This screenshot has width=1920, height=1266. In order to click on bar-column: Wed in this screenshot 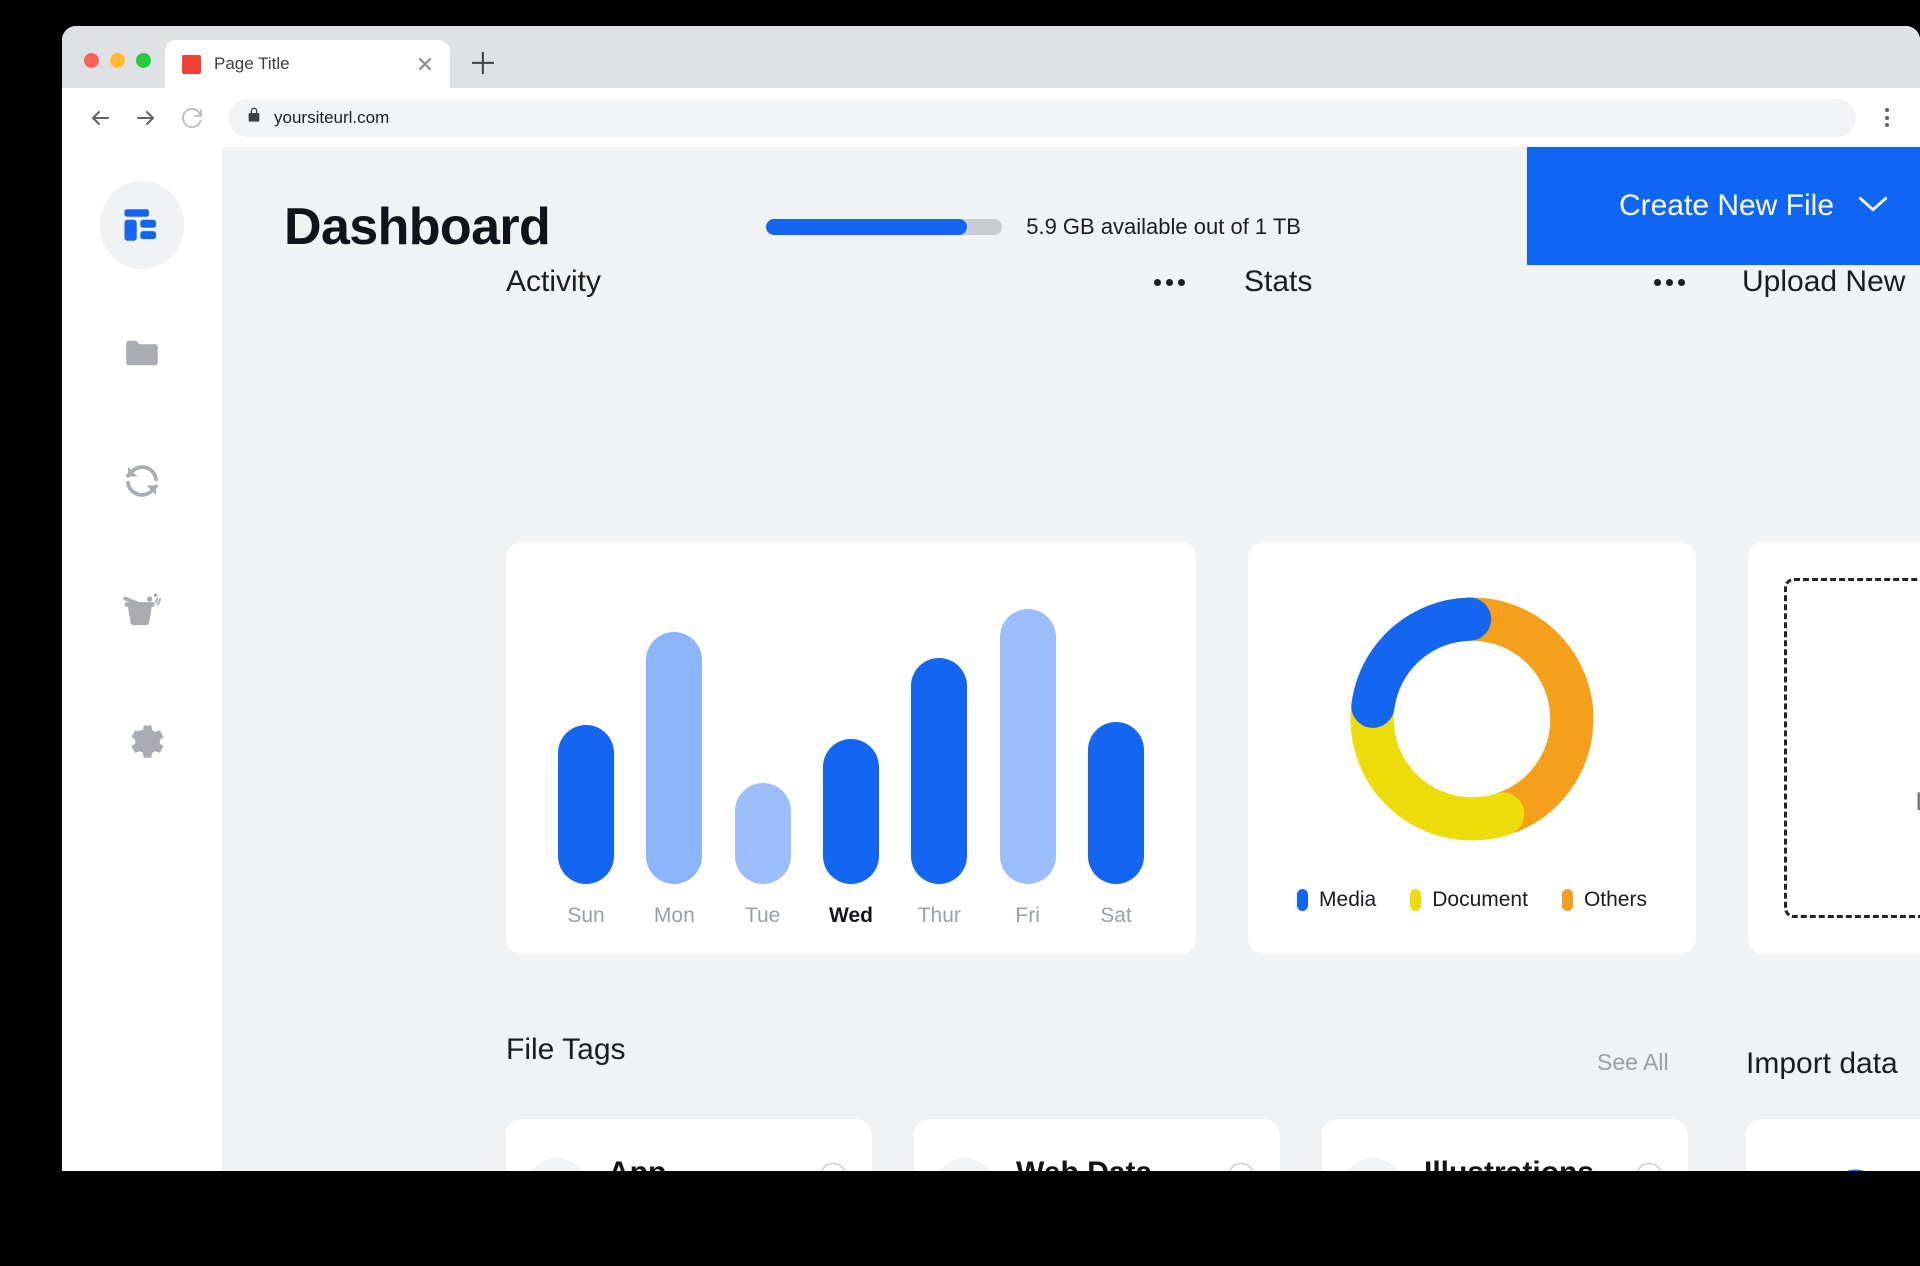, I will do `click(851, 770)`.